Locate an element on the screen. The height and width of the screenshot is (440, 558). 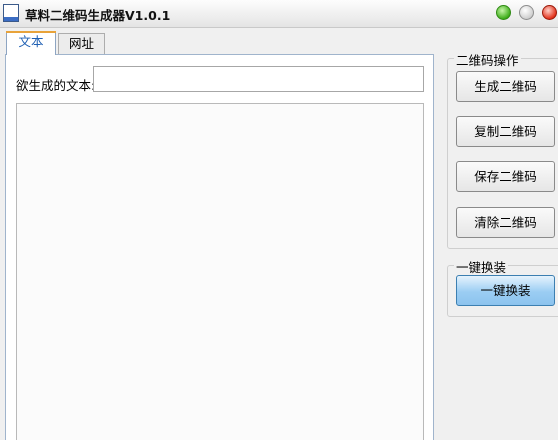
change-skin-button: 一键换装 is located at coordinates (505, 290).